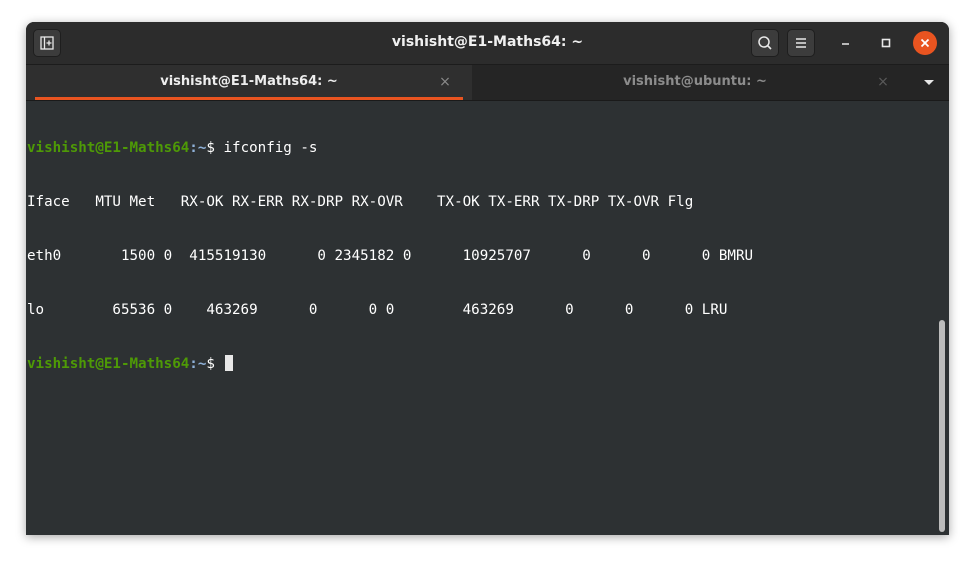  I want to click on maximize-button, so click(886, 43).